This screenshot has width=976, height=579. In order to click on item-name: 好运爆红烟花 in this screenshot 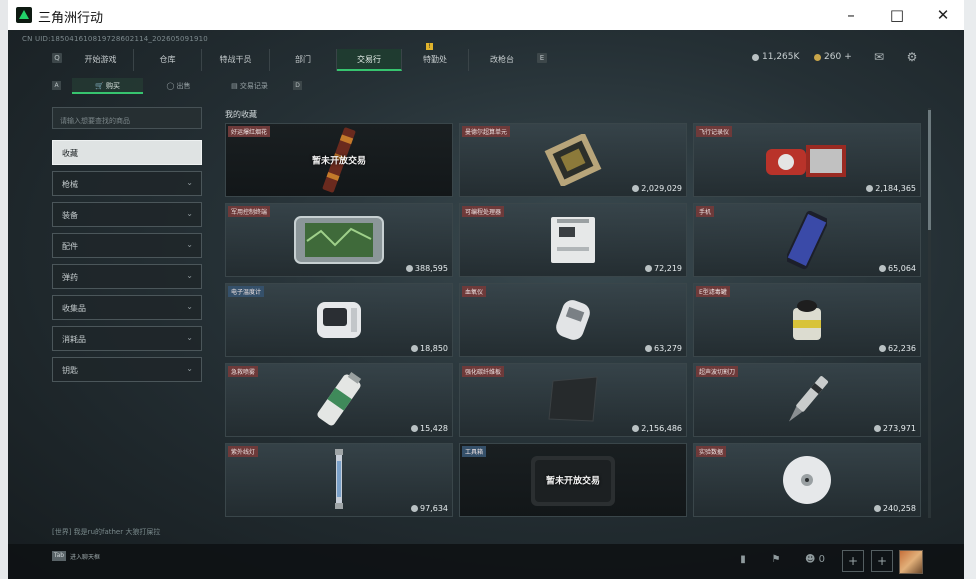, I will do `click(249, 131)`.